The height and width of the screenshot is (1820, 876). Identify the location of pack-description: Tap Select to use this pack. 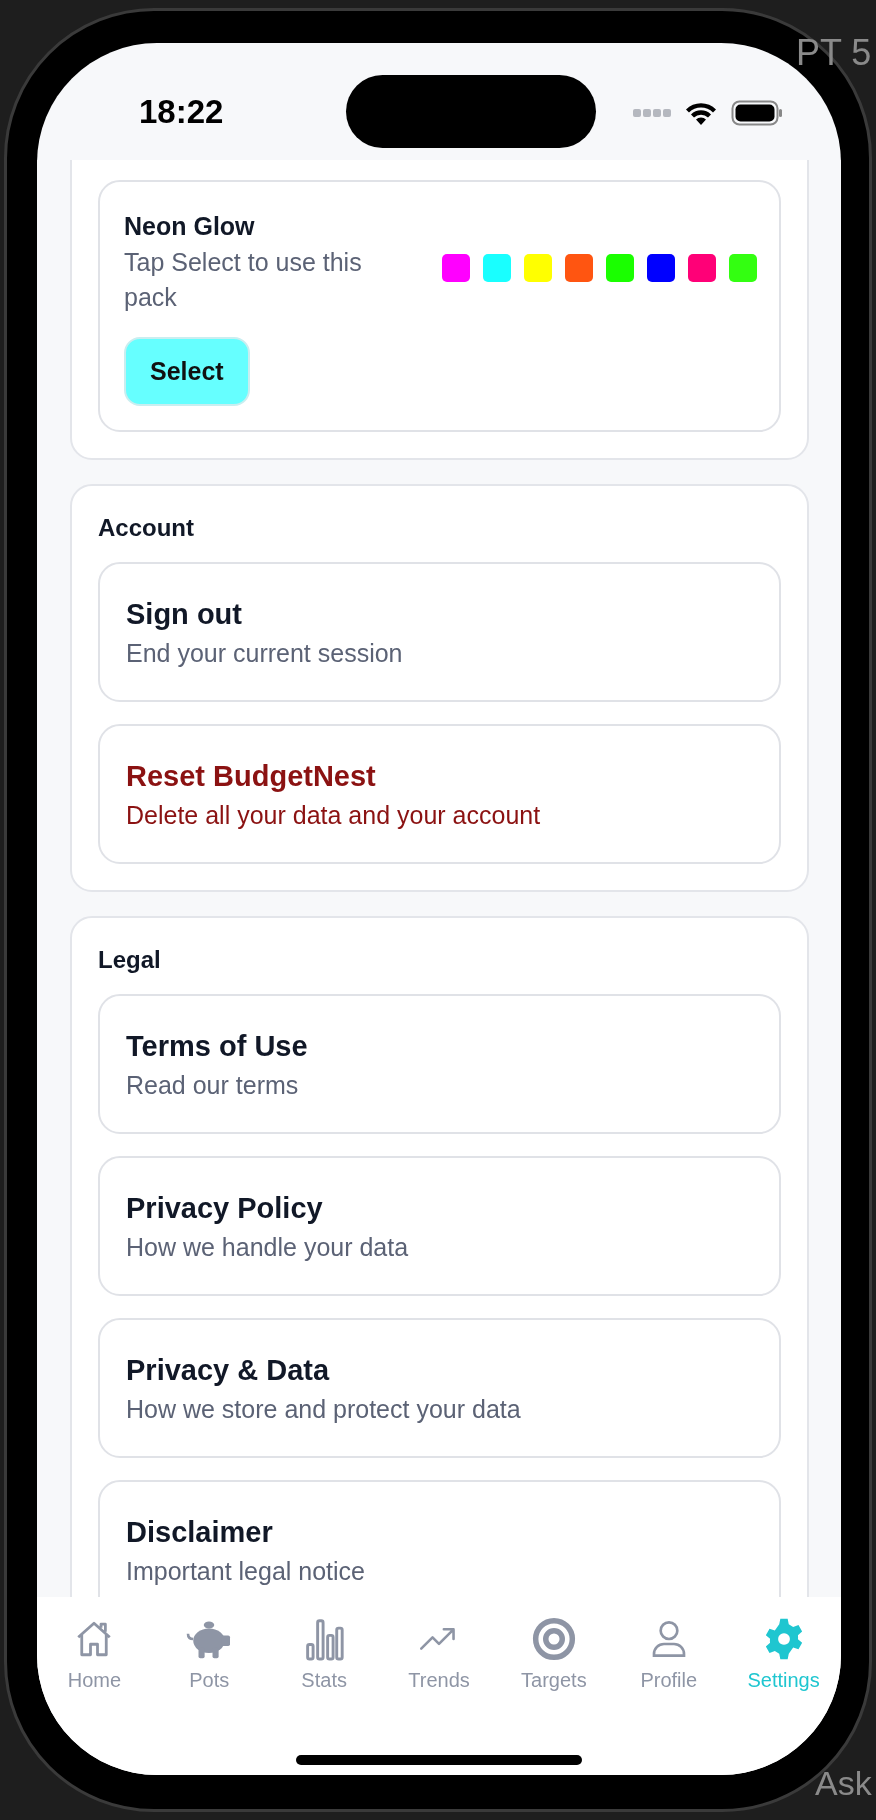
(243, 280).